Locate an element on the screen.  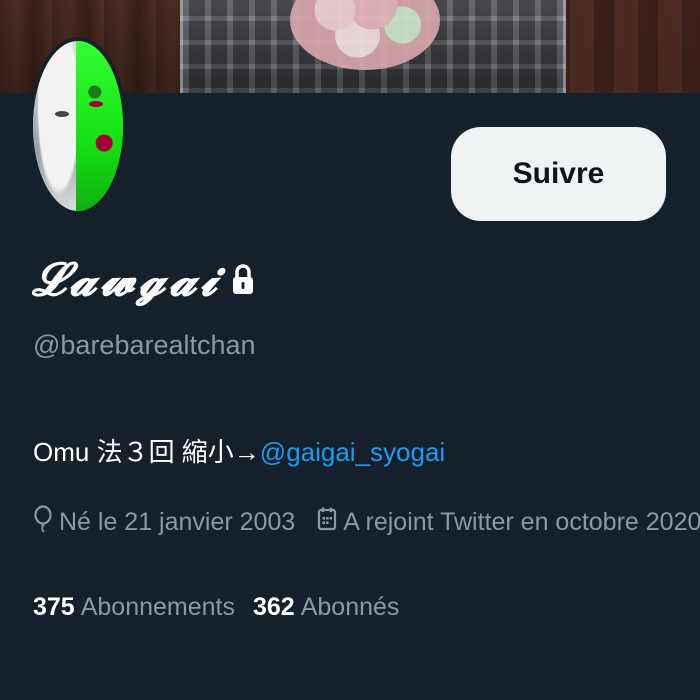
banner-background is located at coordinates (625, 46).